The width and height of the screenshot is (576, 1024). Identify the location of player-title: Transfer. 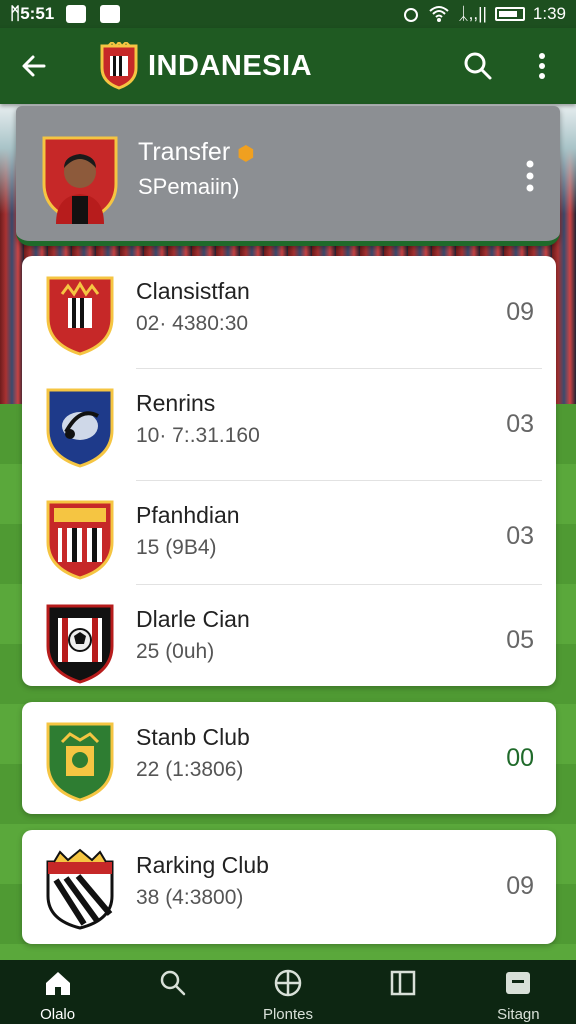
(184, 152).